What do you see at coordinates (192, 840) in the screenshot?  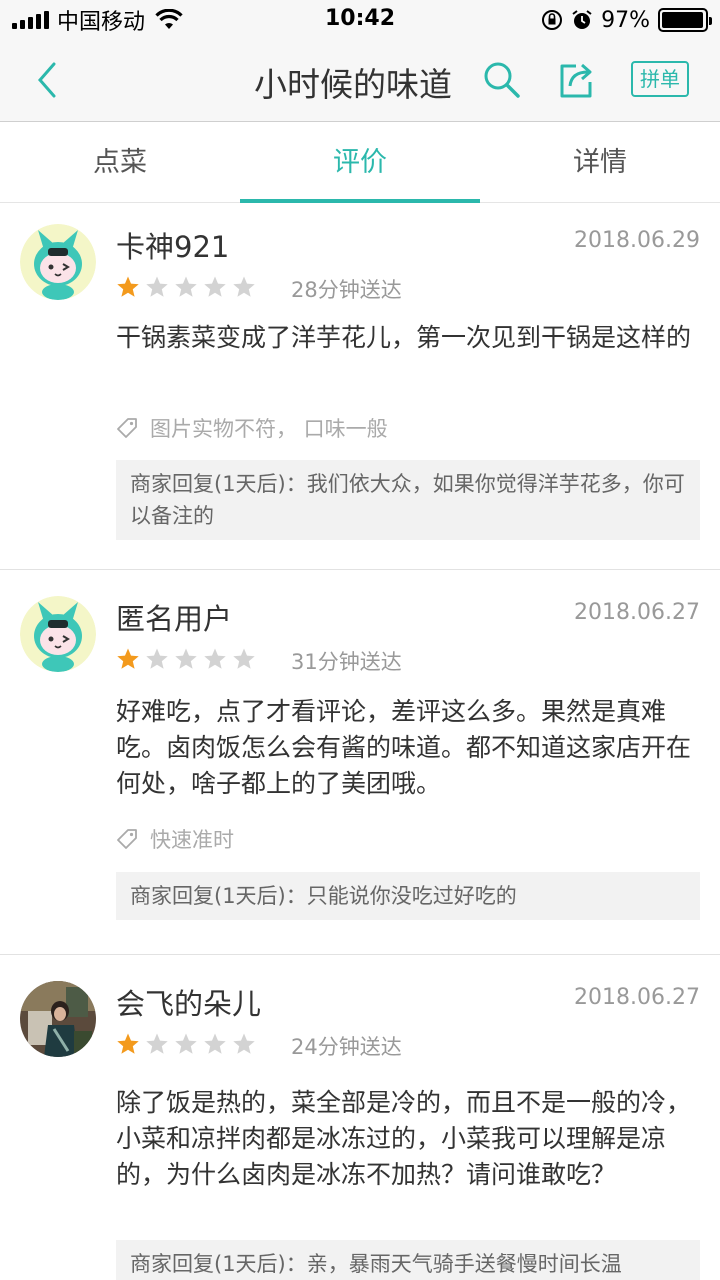 I see `tag-text: 快速准时` at bounding box center [192, 840].